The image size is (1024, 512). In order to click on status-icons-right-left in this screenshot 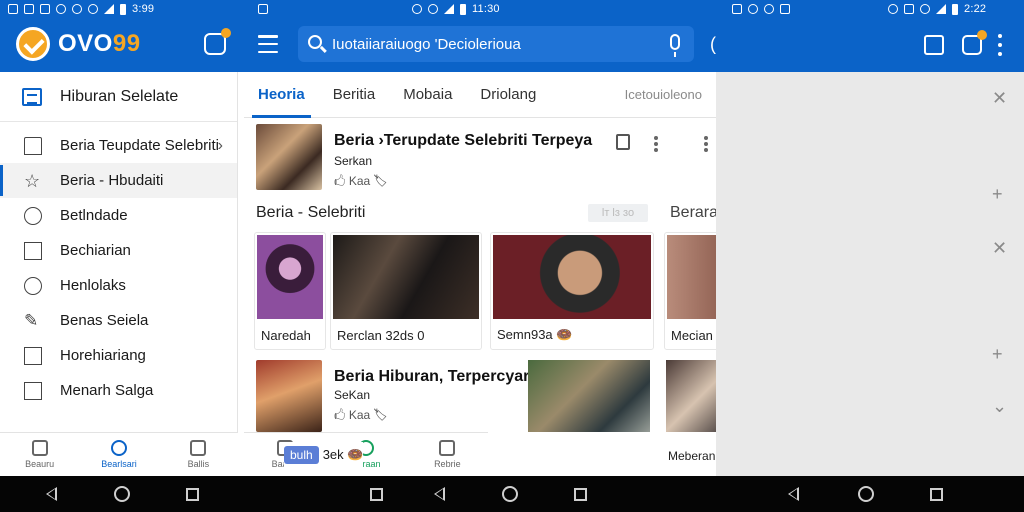, I will do `click(761, 9)`.